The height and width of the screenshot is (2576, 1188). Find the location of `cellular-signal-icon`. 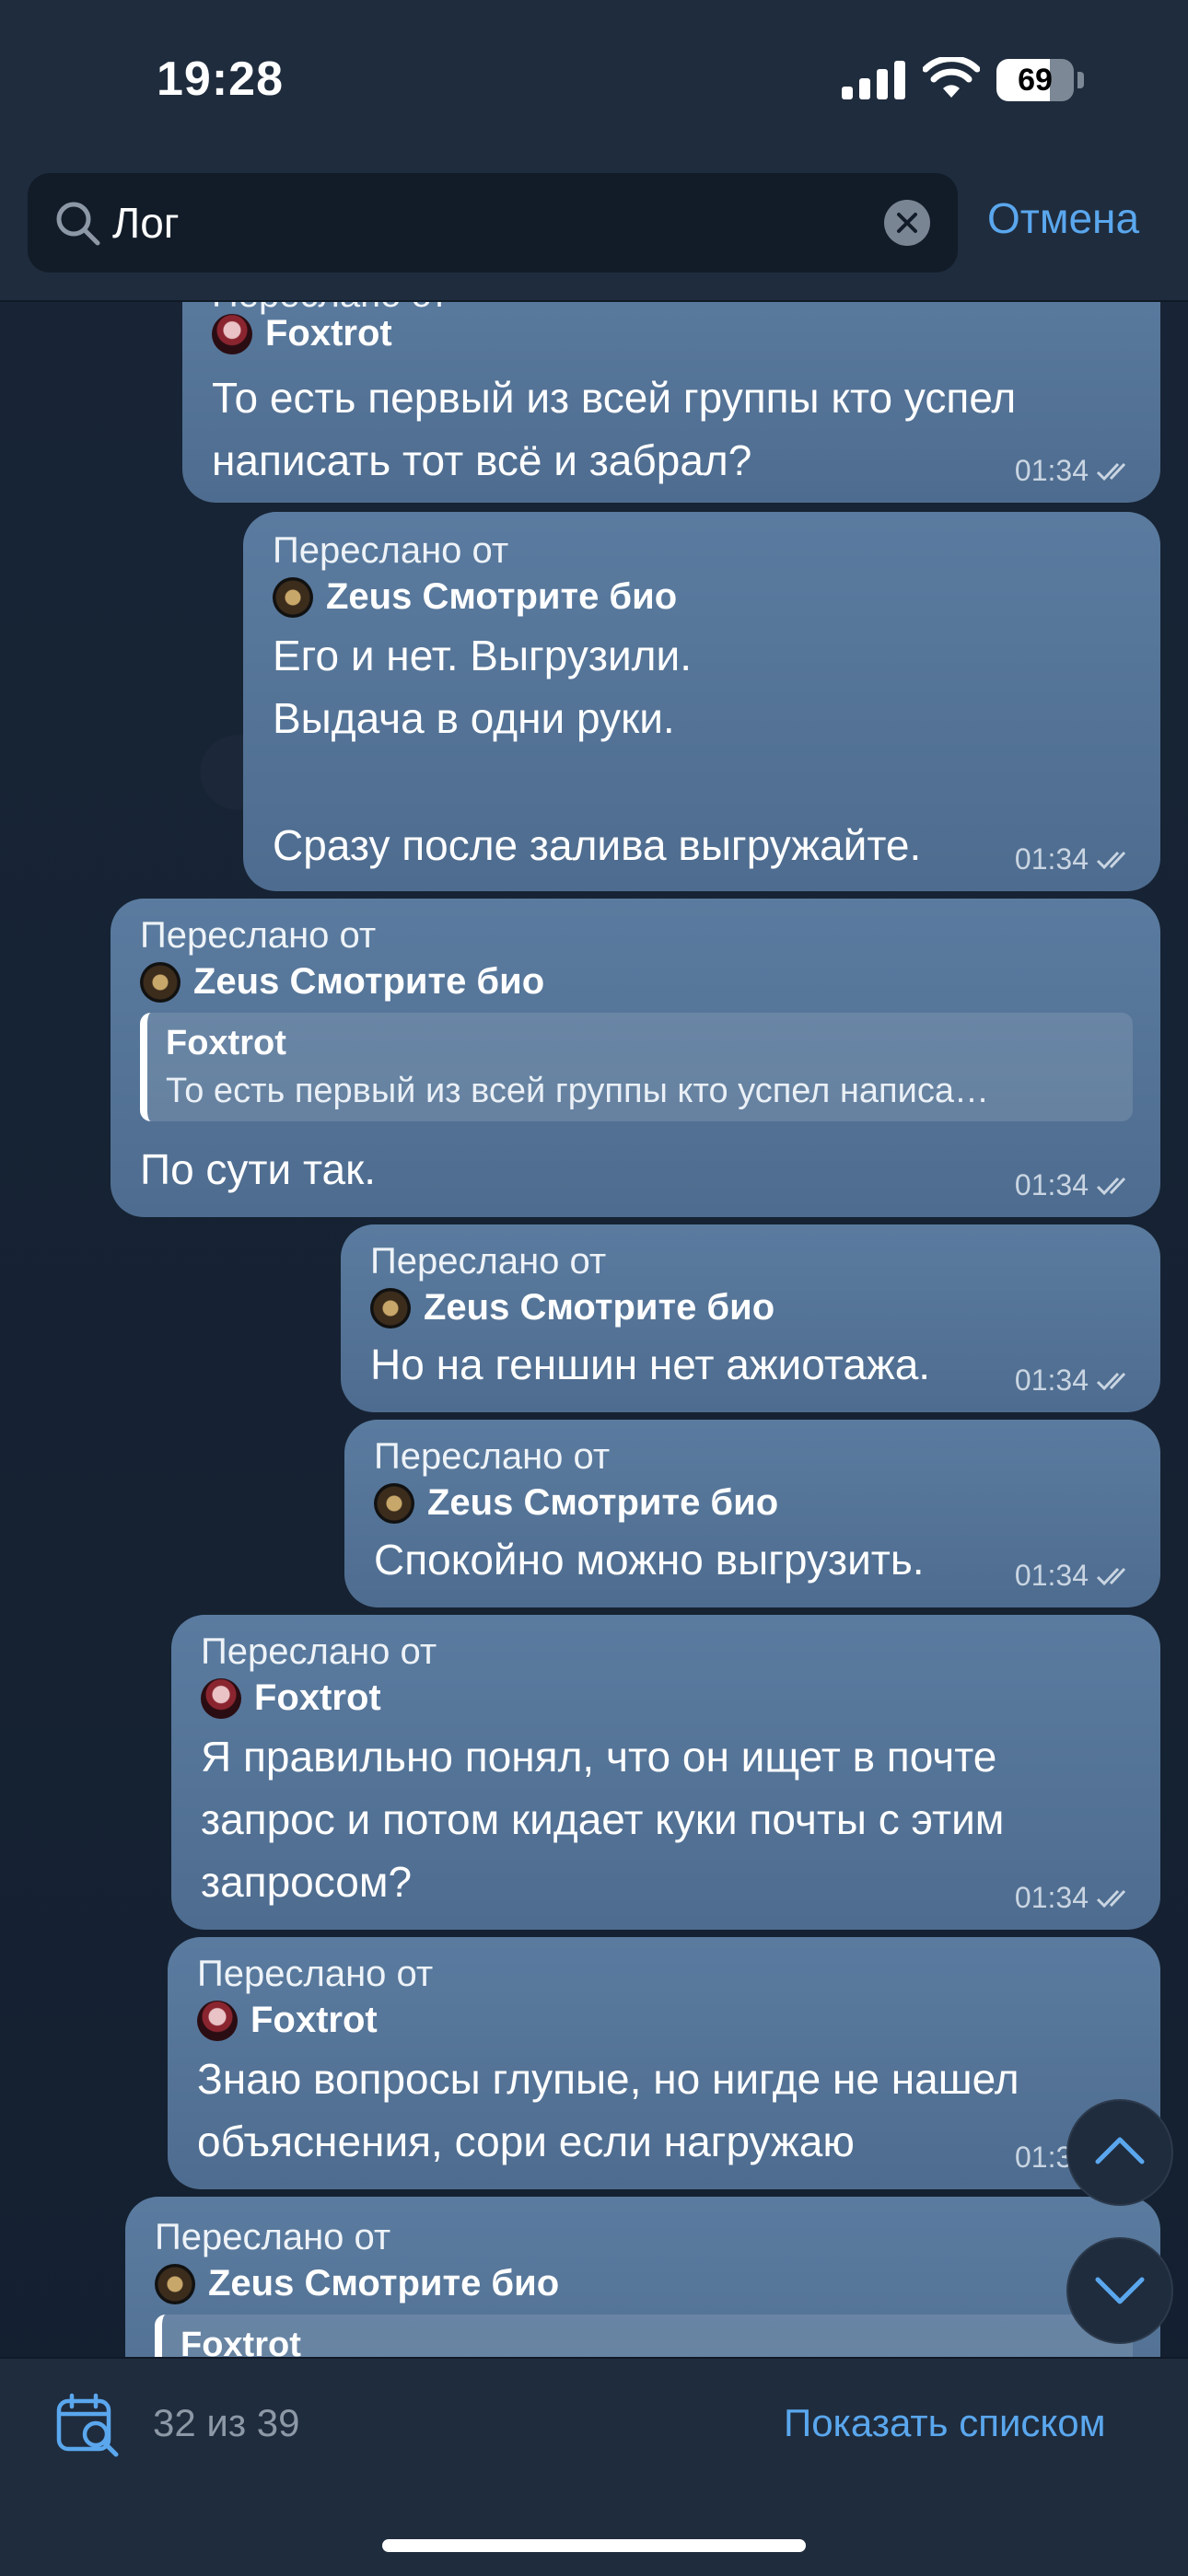

cellular-signal-icon is located at coordinates (873, 80).